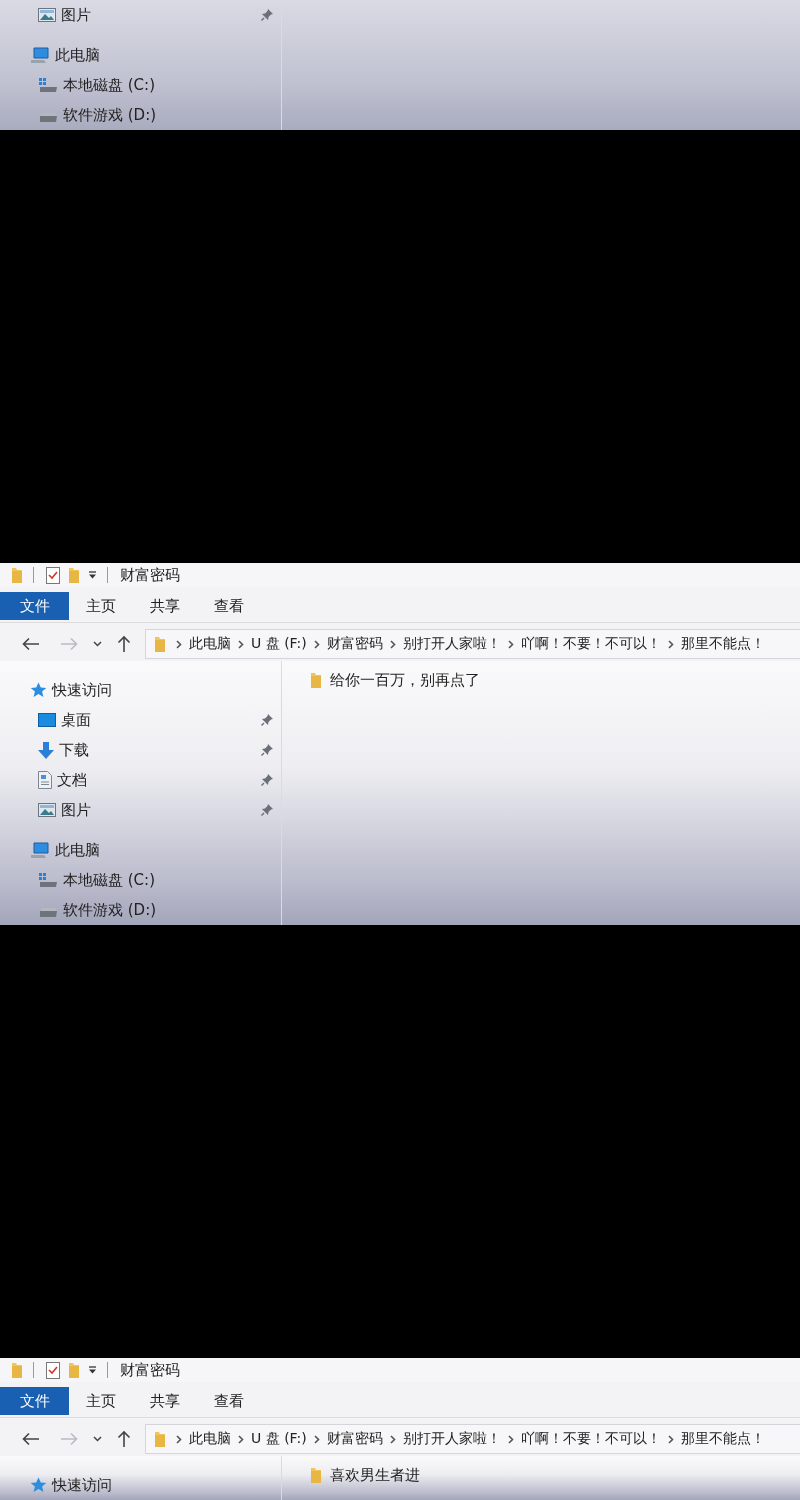  I want to click on folder-name: 给你一百万，别再点了, so click(405, 680).